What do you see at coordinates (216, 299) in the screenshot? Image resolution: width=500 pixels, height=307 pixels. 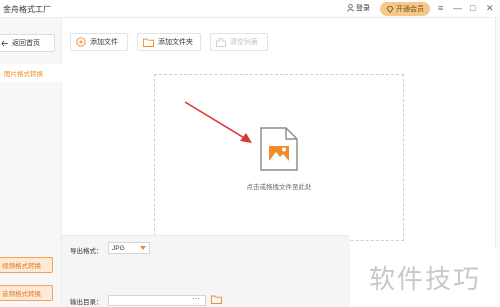 I see `open-folder-icon` at bounding box center [216, 299].